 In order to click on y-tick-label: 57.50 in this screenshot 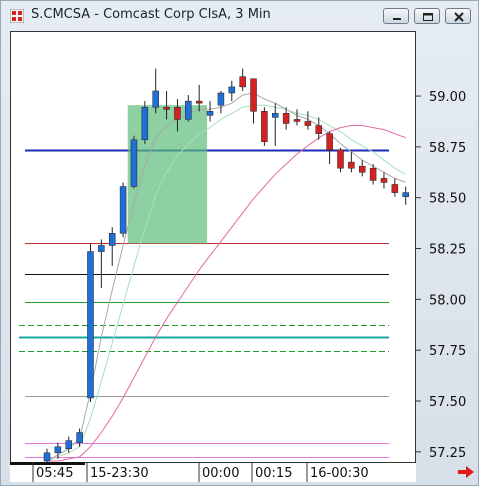, I will do `click(447, 402)`.